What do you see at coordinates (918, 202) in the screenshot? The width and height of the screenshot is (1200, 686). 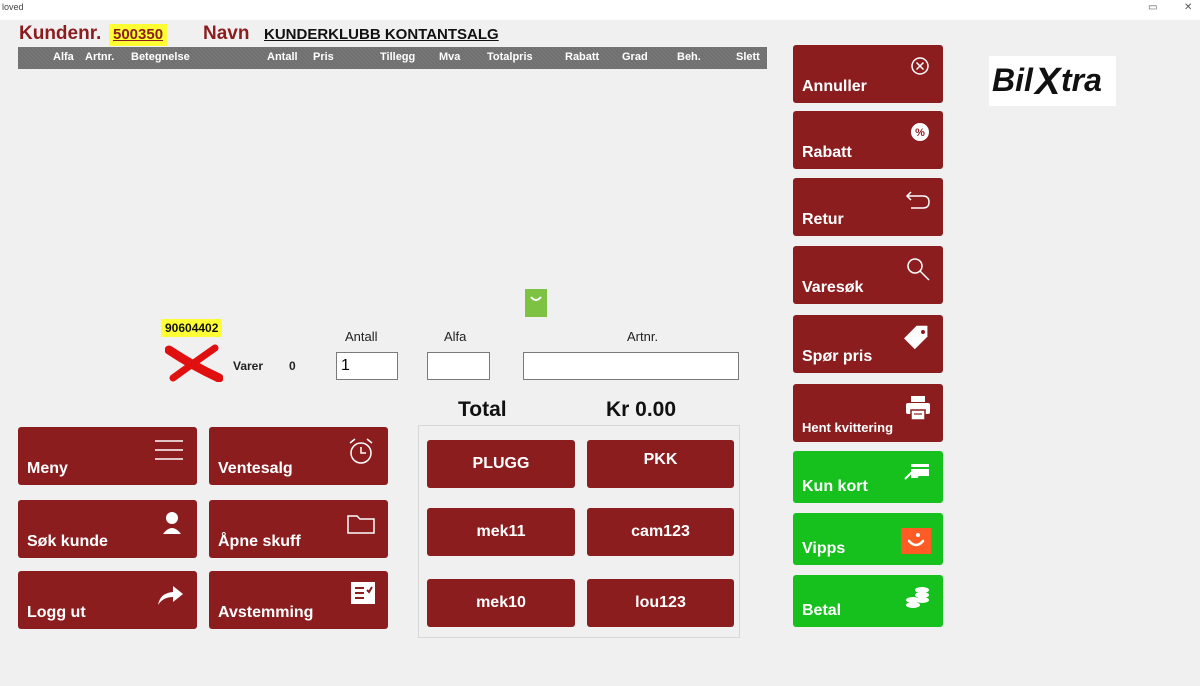 I see `return-arrow-icon` at bounding box center [918, 202].